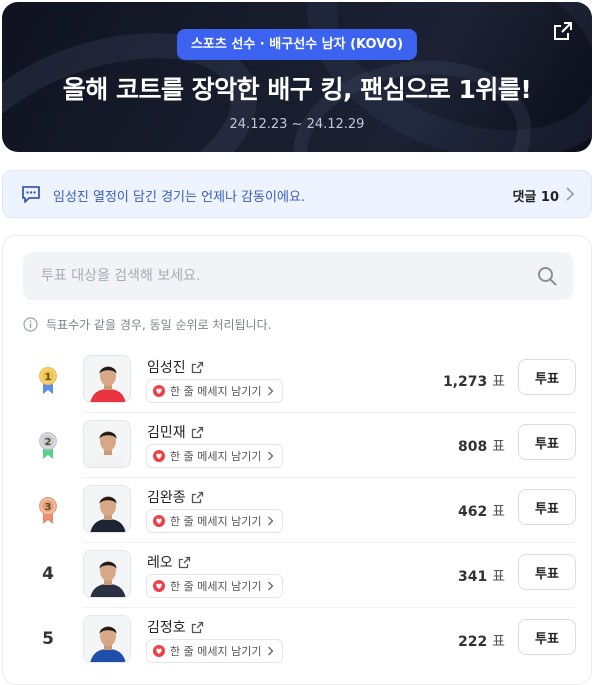  Describe the element at coordinates (166, 368) in the screenshot. I see `player-name: 임성진` at that location.